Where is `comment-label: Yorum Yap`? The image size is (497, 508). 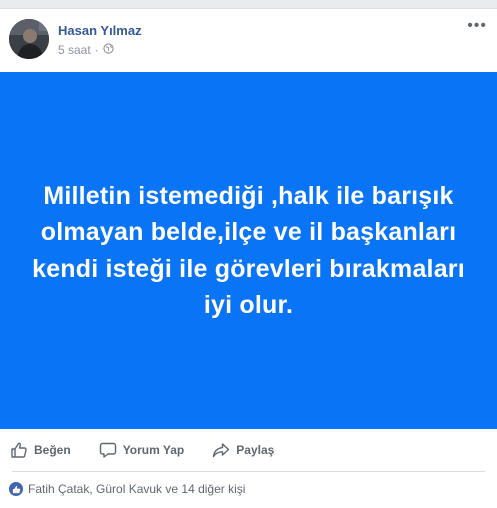
comment-label: Yorum Yap is located at coordinates (153, 450).